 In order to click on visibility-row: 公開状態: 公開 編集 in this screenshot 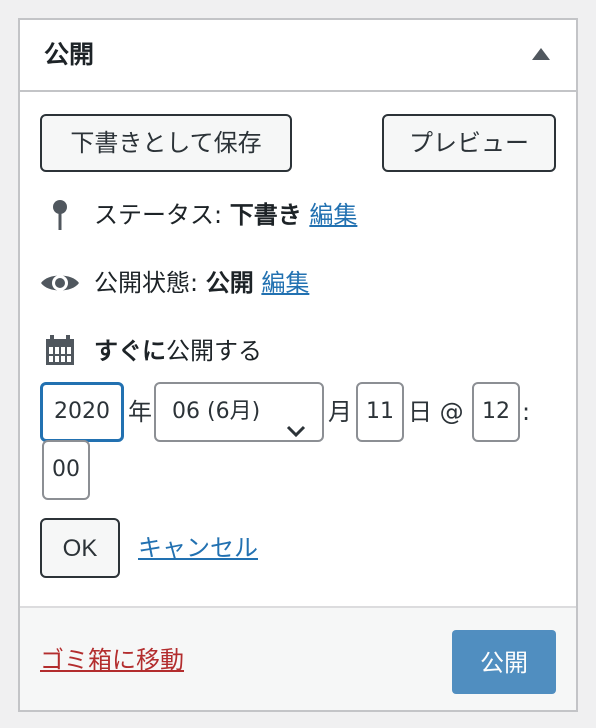, I will do `click(174, 283)`.